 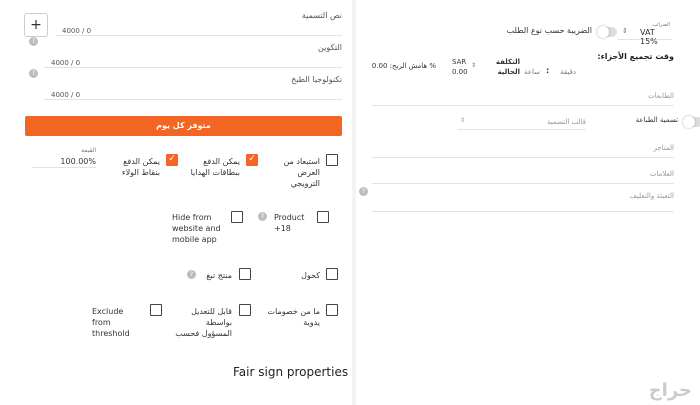 What do you see at coordinates (523, 200) in the screenshot?
I see `packaging-field: التعبئة والتغليف` at bounding box center [523, 200].